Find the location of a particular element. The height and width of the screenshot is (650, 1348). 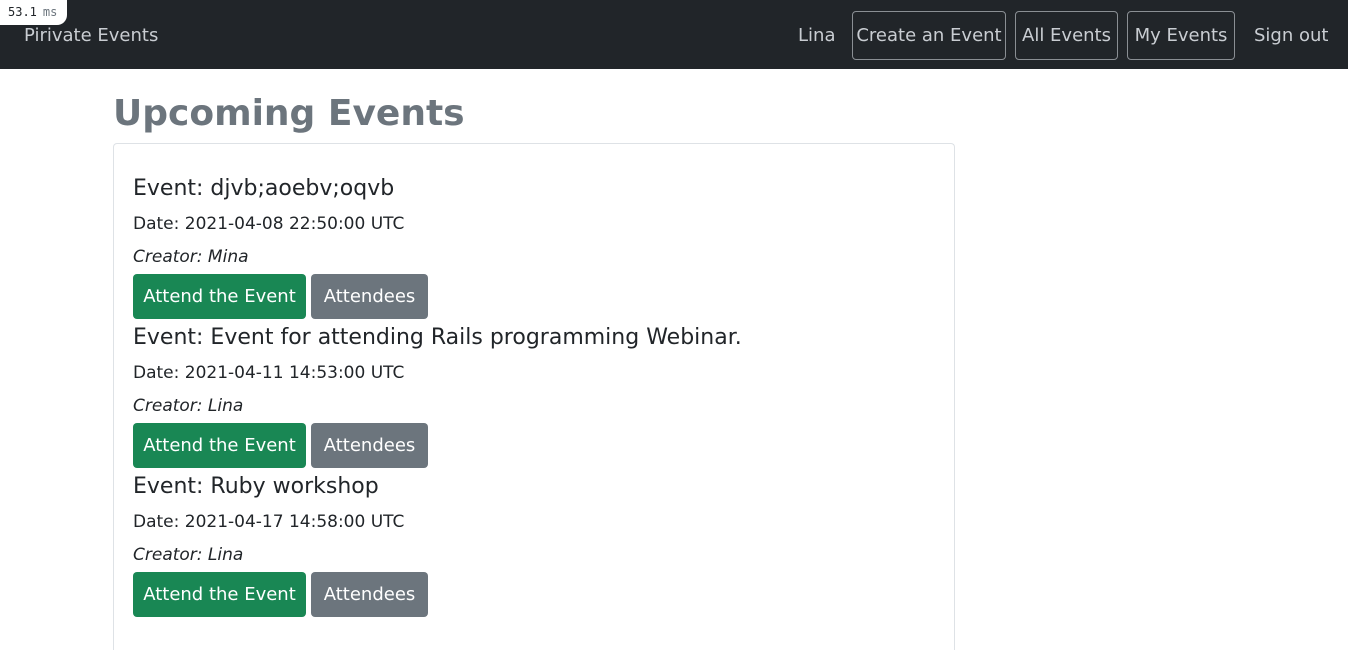

event-title: Event: Ruby workshop is located at coordinates (256, 486).